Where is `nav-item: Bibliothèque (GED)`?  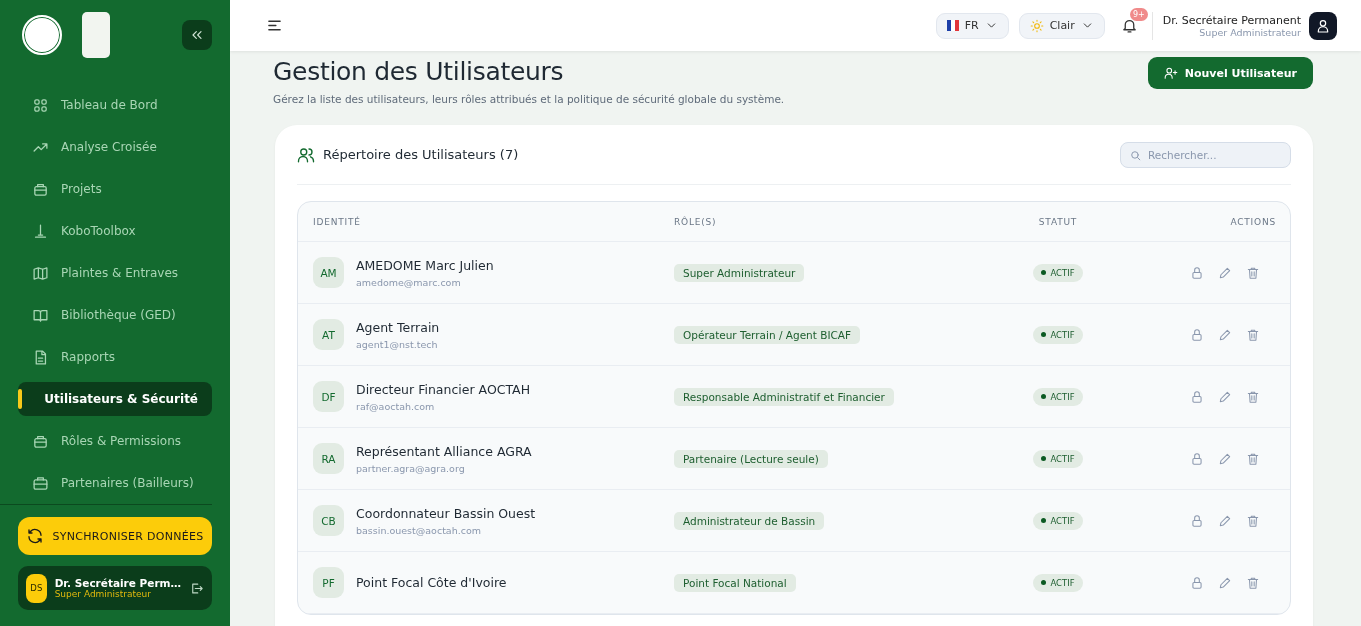
nav-item: Bibliothèque (GED) is located at coordinates (115, 315).